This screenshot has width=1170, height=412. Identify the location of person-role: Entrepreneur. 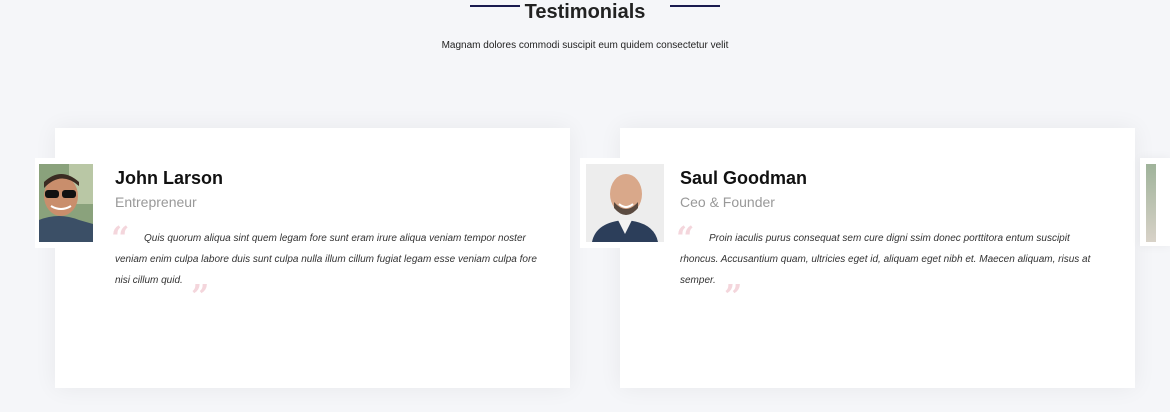
(156, 202).